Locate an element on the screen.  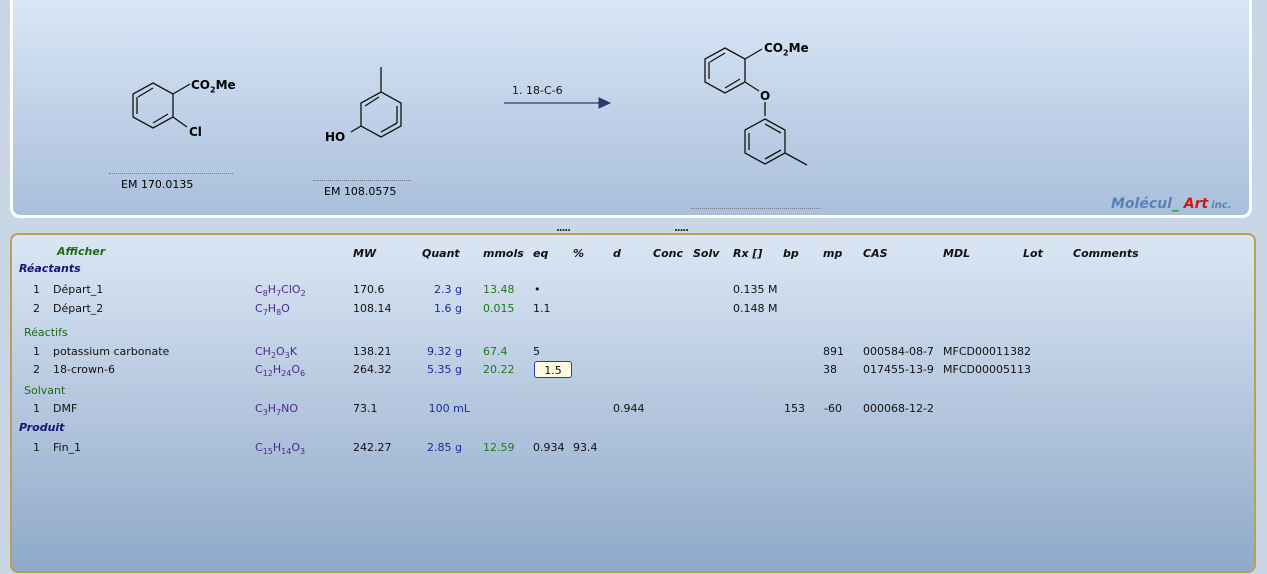
header-mmols: mmols is located at coordinates (503, 253).